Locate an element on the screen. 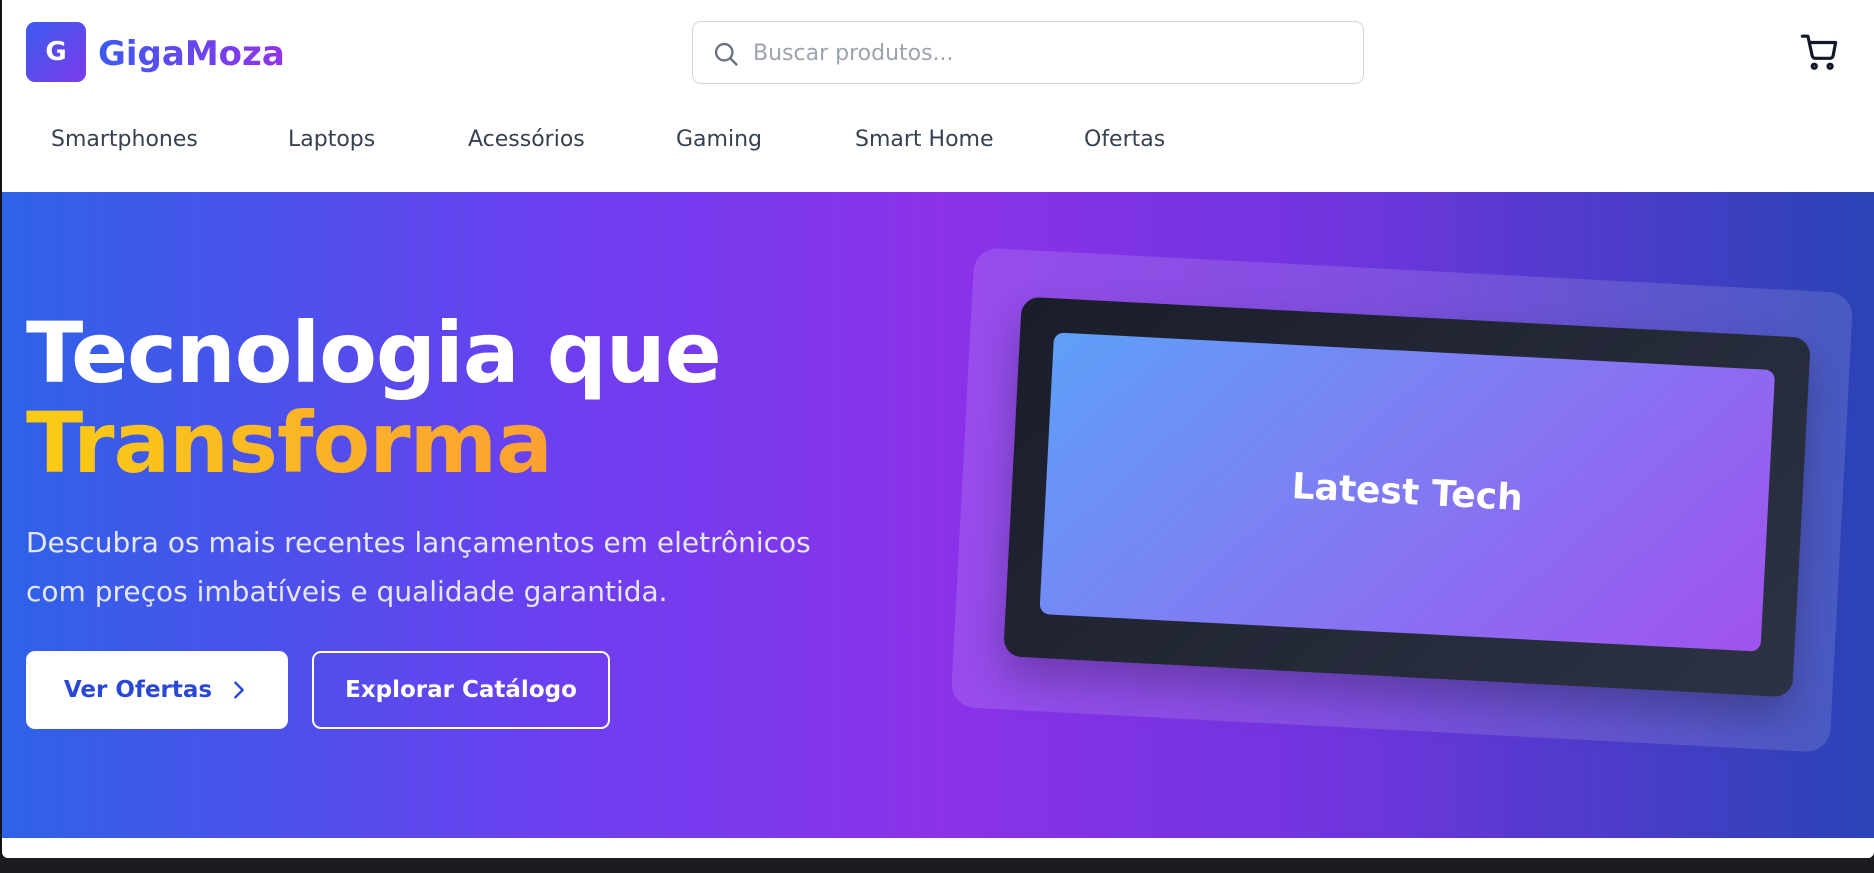 The height and width of the screenshot is (873, 1874). hero-title: Tecnologia que Transforma is located at coordinates (374, 398).